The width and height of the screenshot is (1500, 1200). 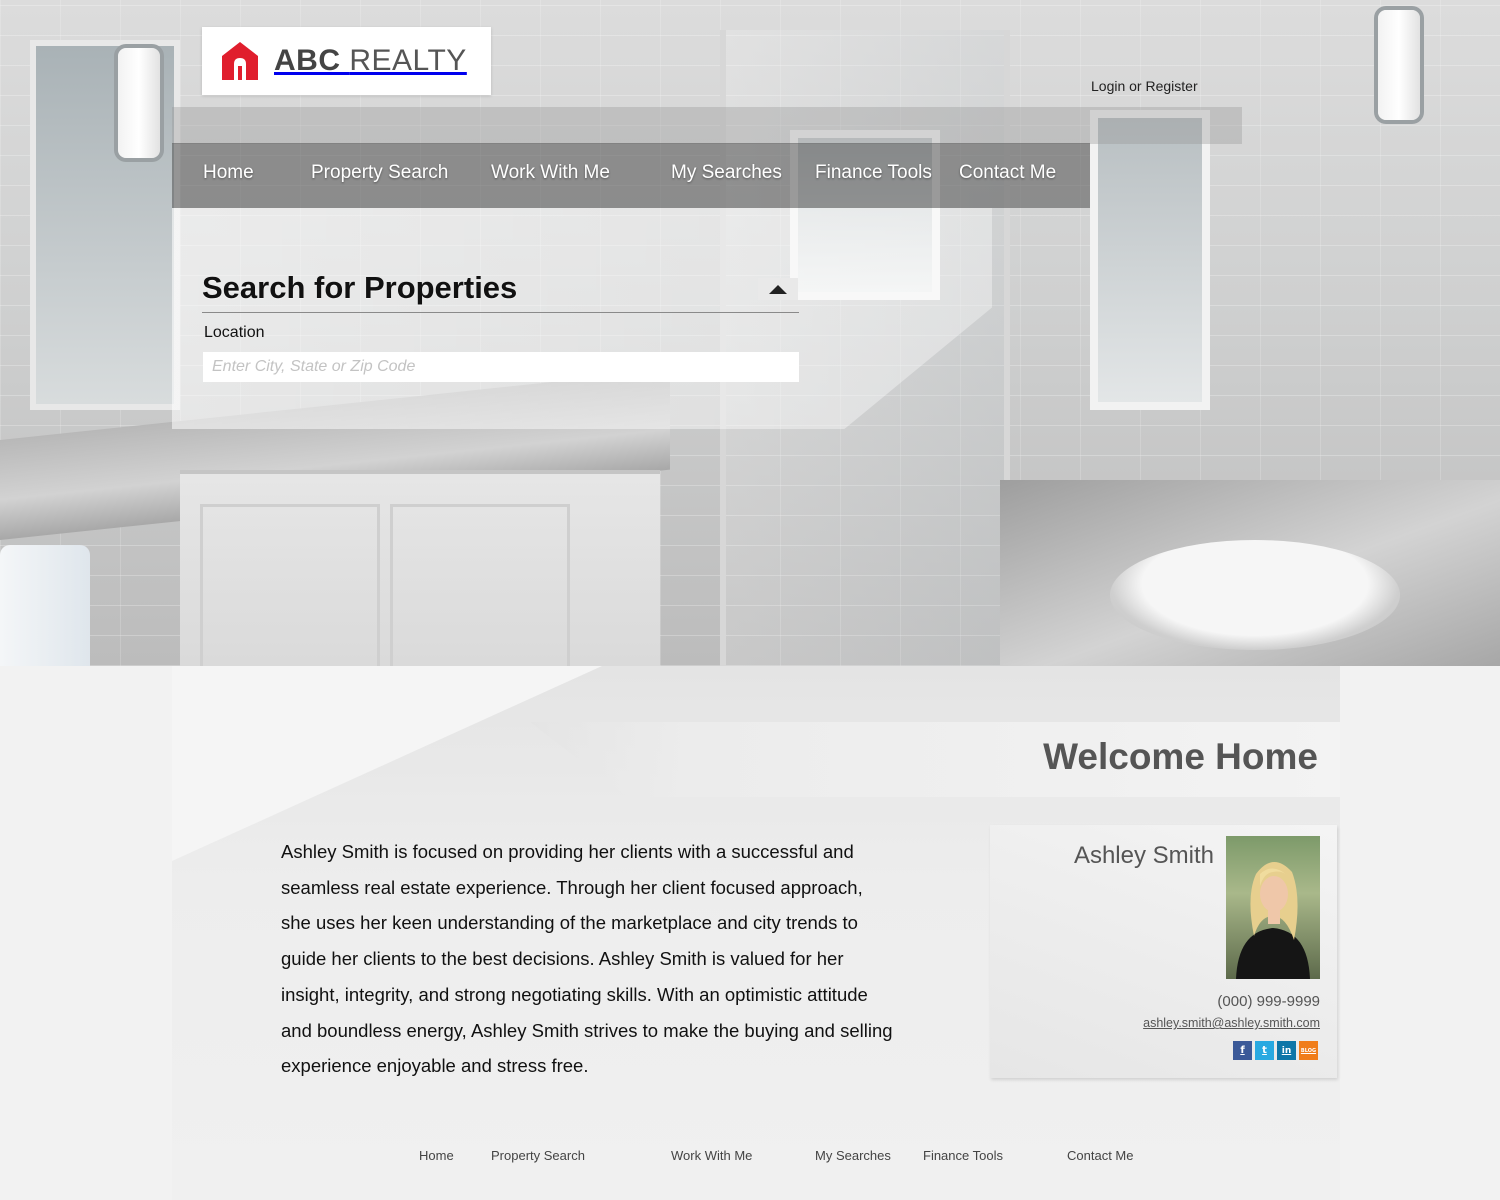 What do you see at coordinates (550, 173) in the screenshot?
I see `nav-item-work-with-me: Work With Me` at bounding box center [550, 173].